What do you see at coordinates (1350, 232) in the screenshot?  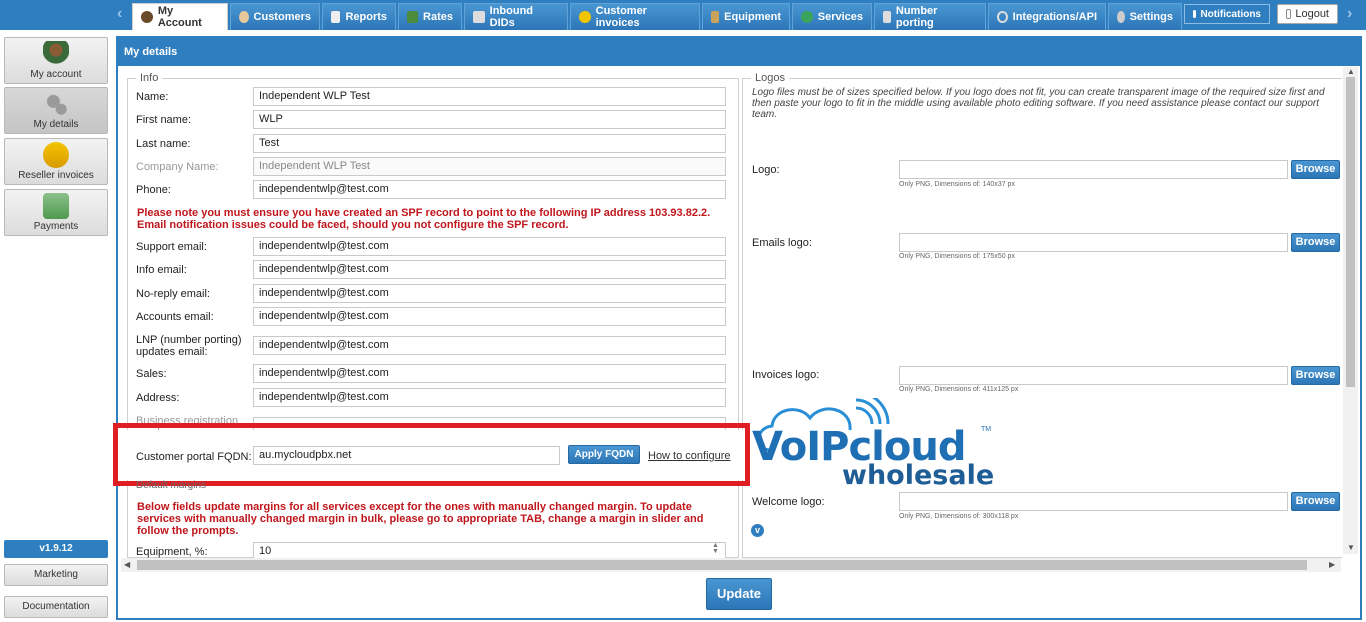 I see `vertical-scroll-thumb` at bounding box center [1350, 232].